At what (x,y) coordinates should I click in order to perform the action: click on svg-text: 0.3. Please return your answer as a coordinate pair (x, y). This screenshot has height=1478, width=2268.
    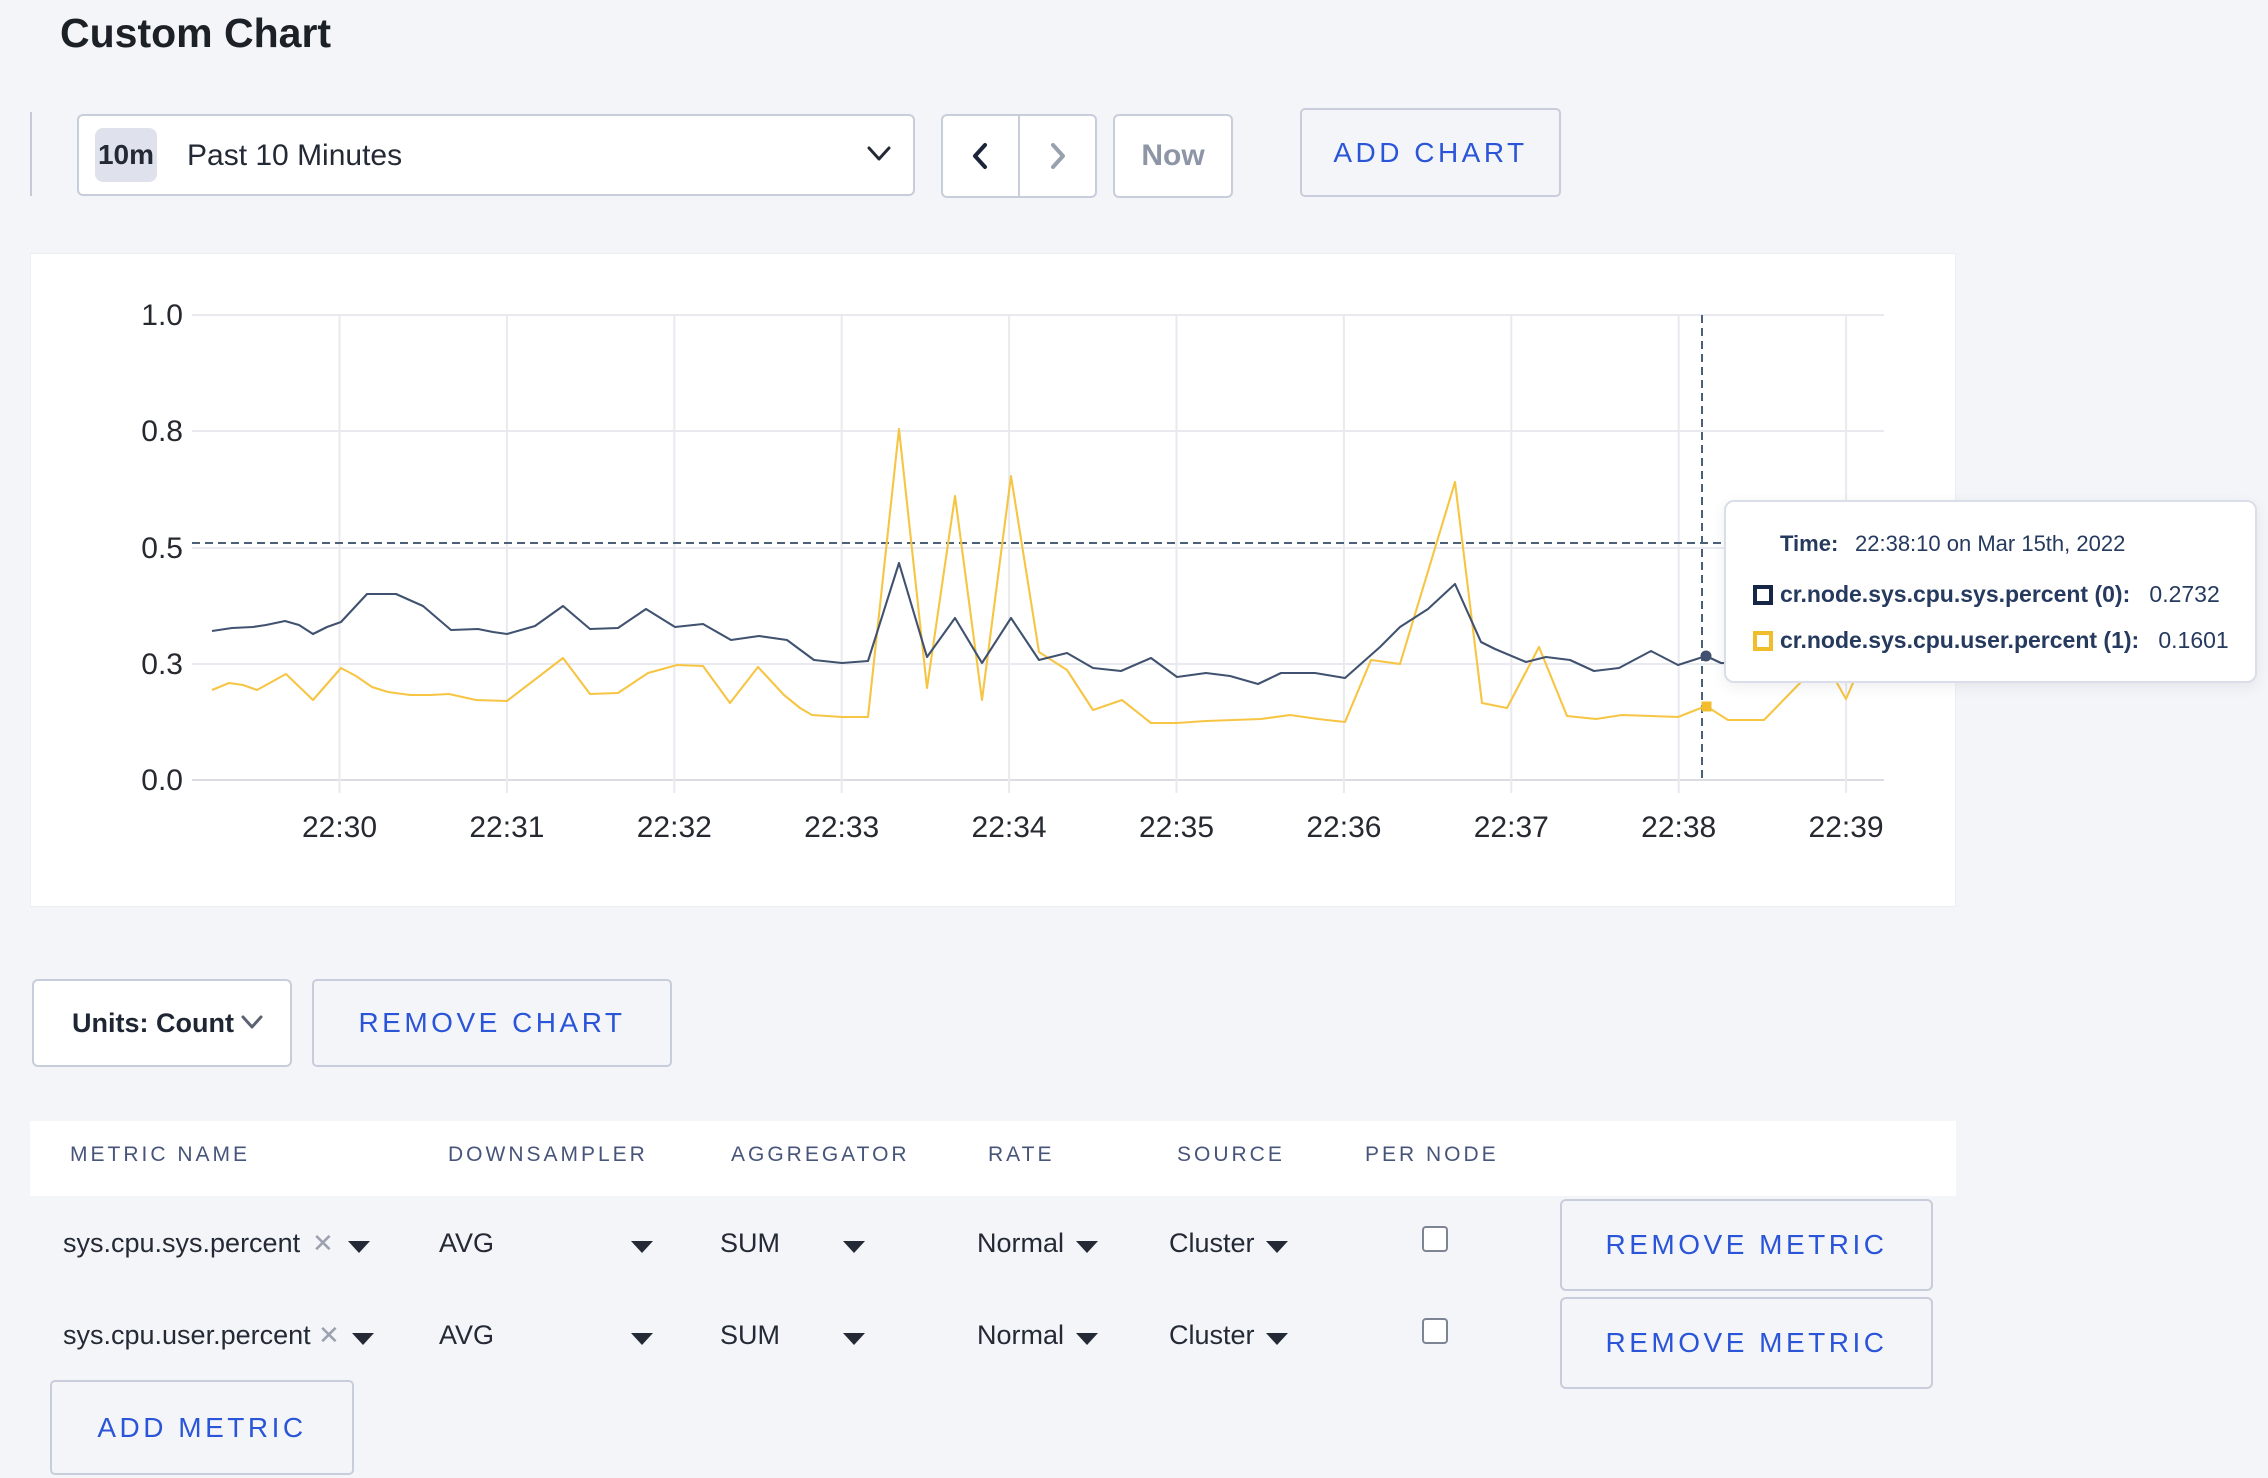
    Looking at the image, I should click on (162, 664).